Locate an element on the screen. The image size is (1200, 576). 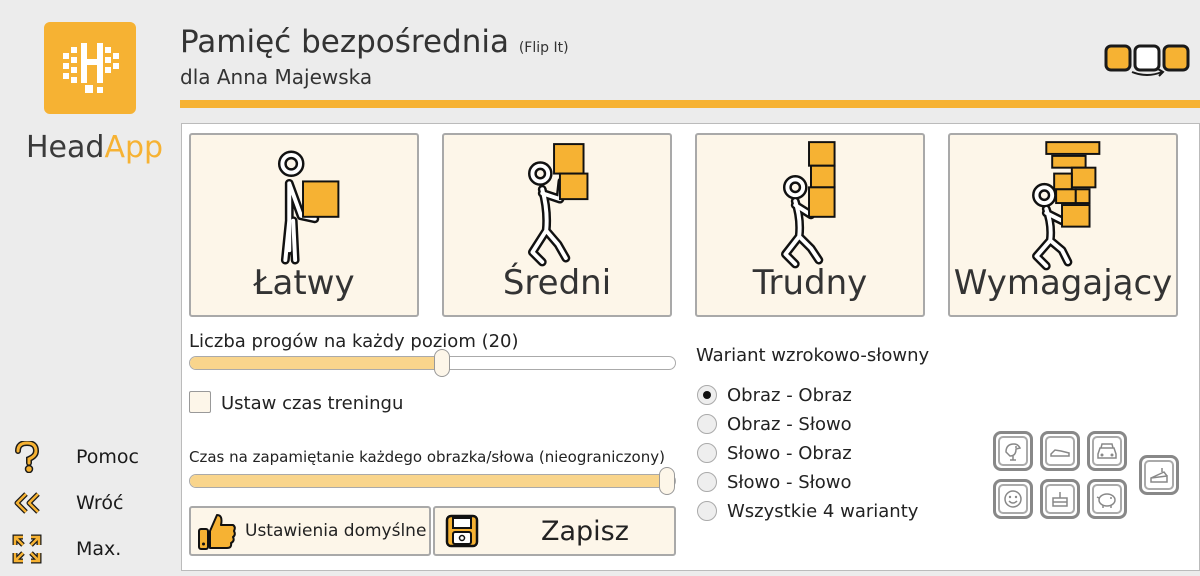
level-hard-label: Trudny is located at coordinates (810, 283).